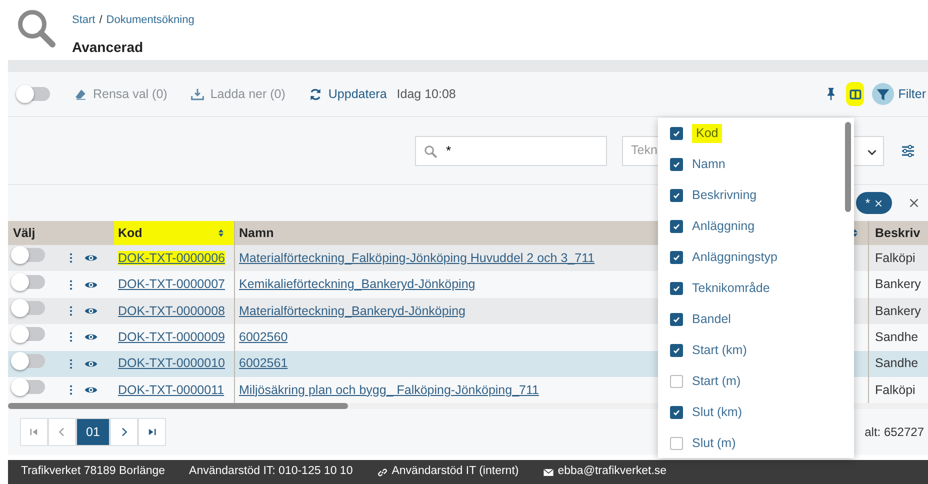  I want to click on document-name-link: Miljösäkring plan och bygg_ Falköping-Jönköping_711, so click(389, 390).